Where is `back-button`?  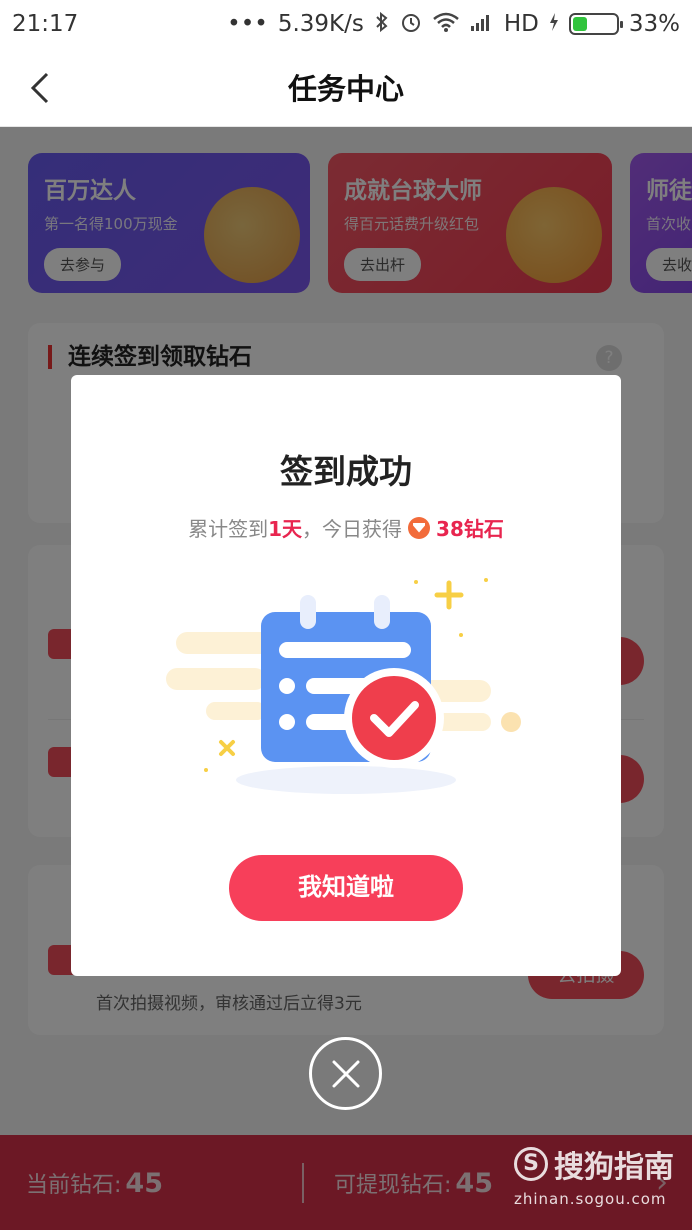
back-button is located at coordinates (40, 88).